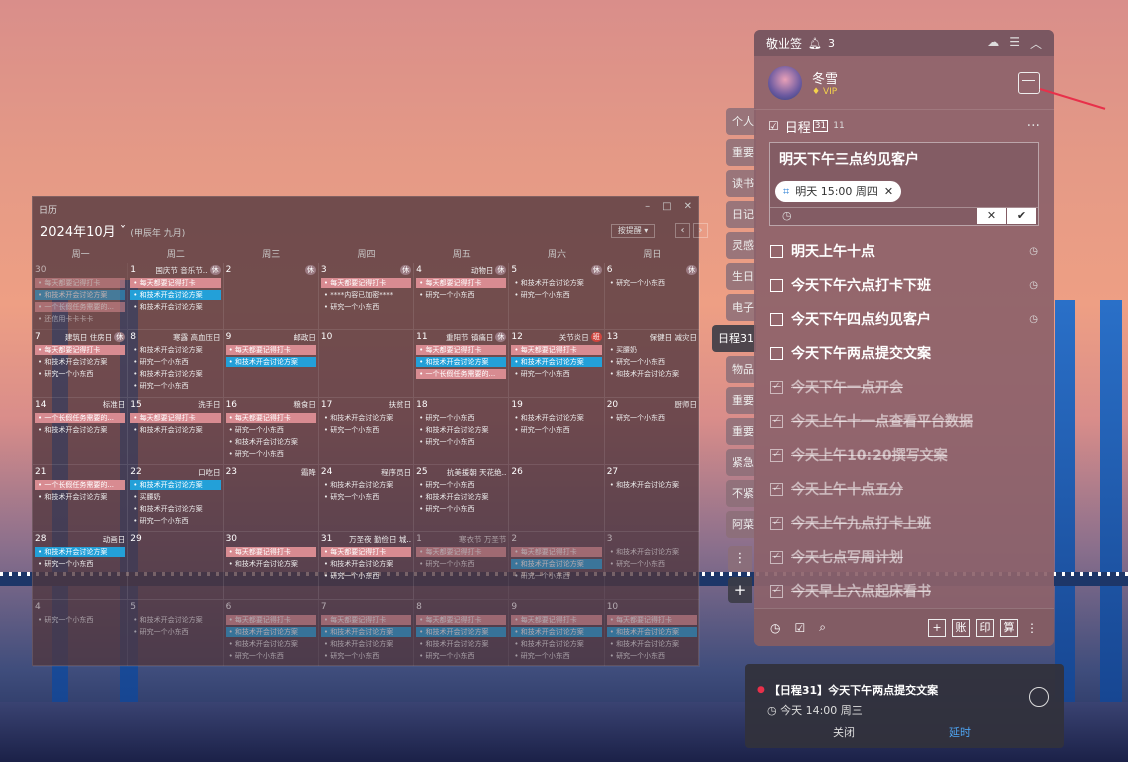 The width and height of the screenshot is (1128, 762). I want to click on category-tab: 不紧, so click(741, 493).